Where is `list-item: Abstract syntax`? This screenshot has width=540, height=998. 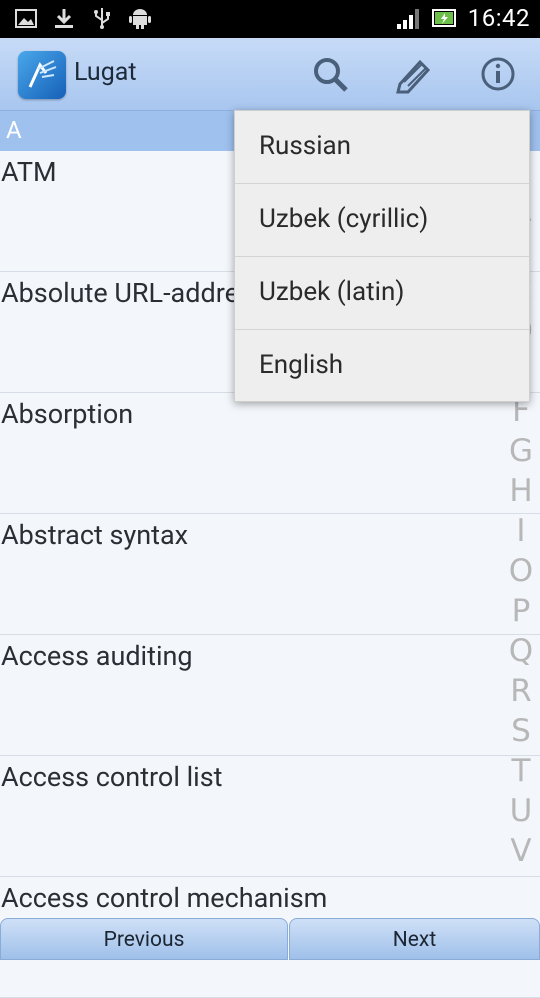
list-item: Abstract syntax is located at coordinates (270, 574).